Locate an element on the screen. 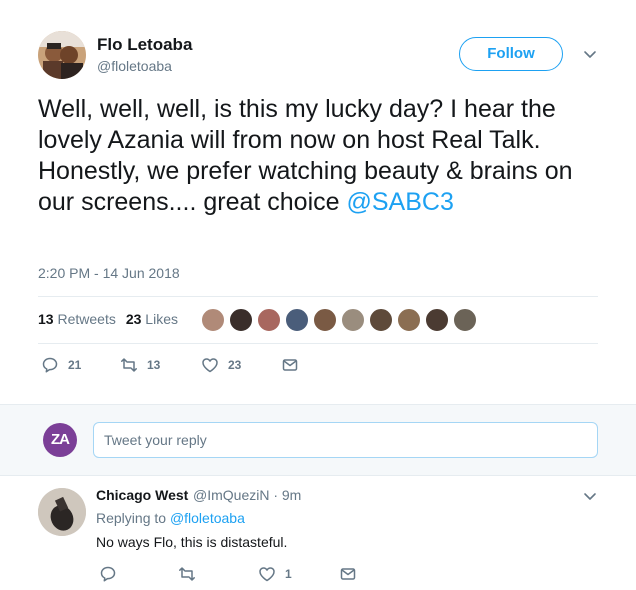 The width and height of the screenshot is (636, 590). replying-to-link: @floletoaba is located at coordinates (207, 518).